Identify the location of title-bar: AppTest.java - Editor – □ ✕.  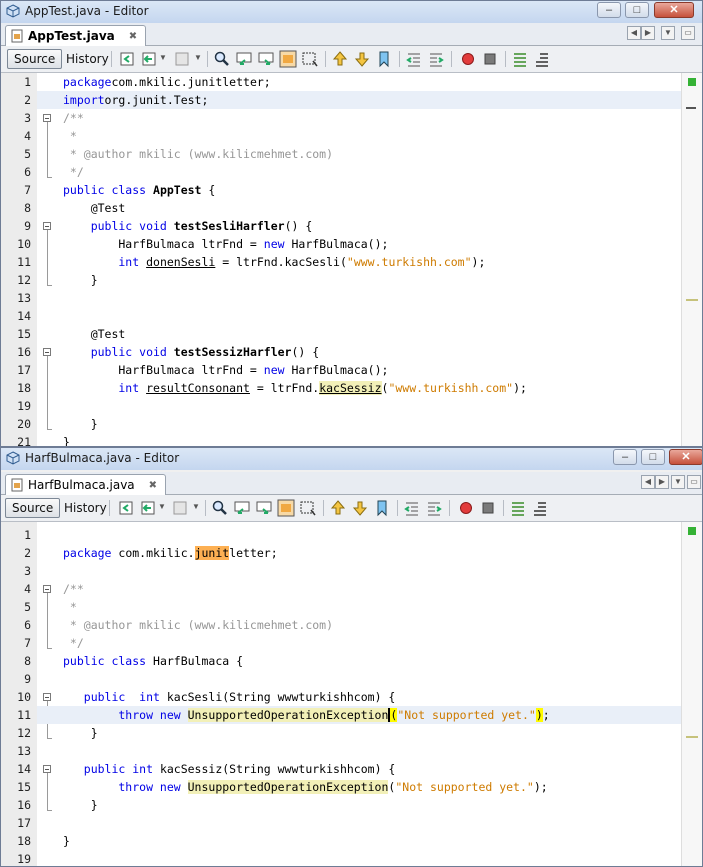
(351, 12).